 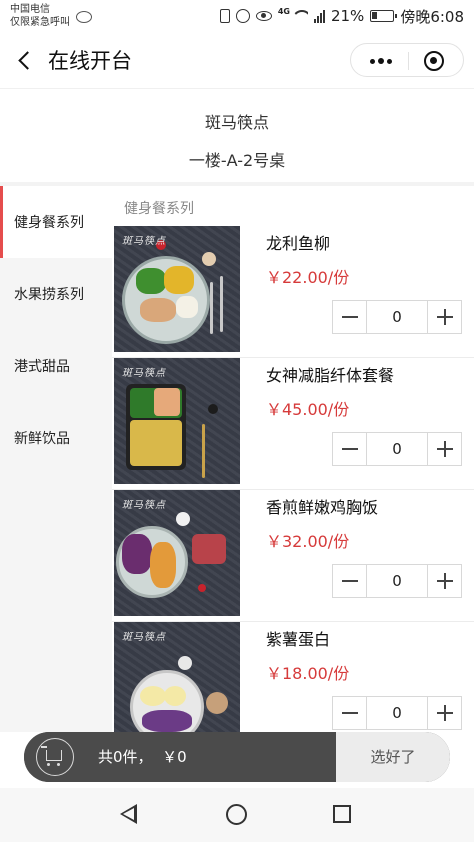 I want to click on dish-price: ￥45.00/份, so click(x=308, y=409).